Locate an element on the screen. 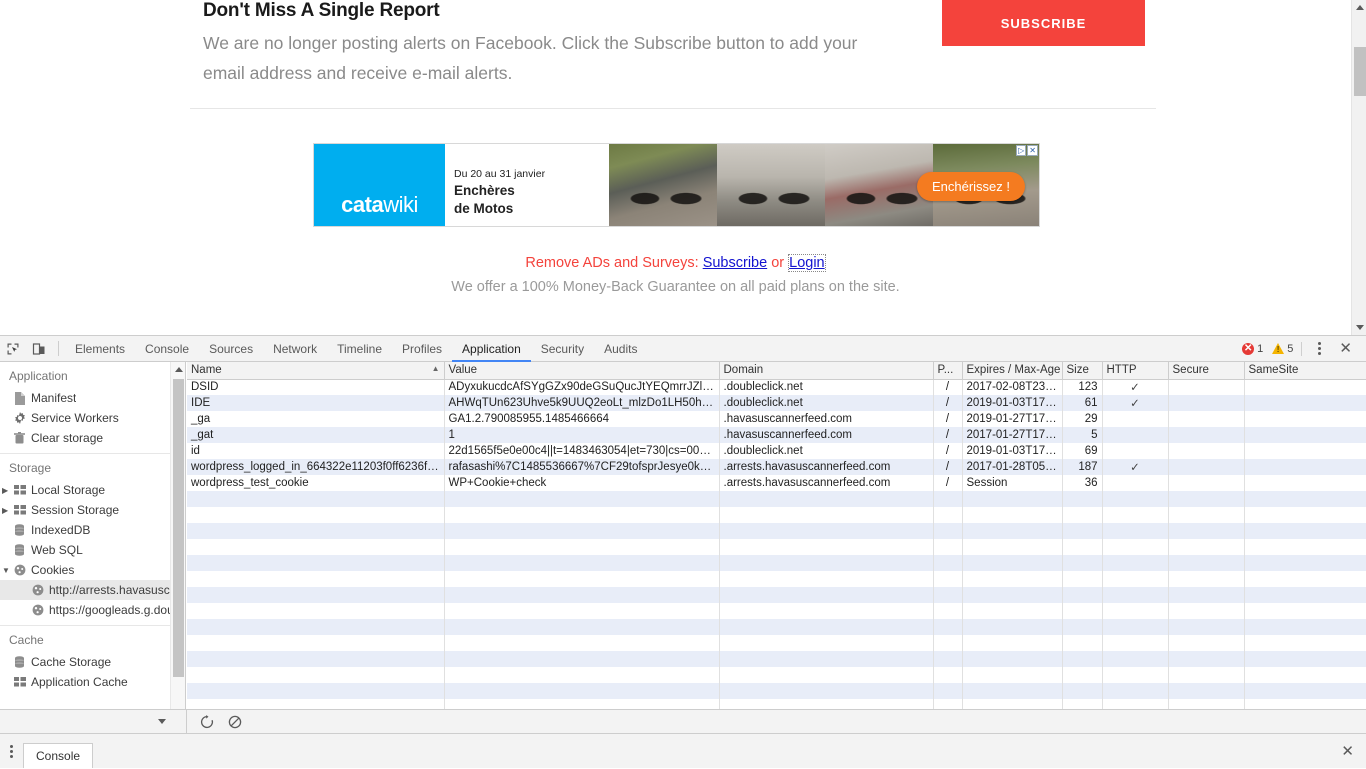 The height and width of the screenshot is (769, 1366). drawer-kebab-menu-icon is located at coordinates (11, 751).